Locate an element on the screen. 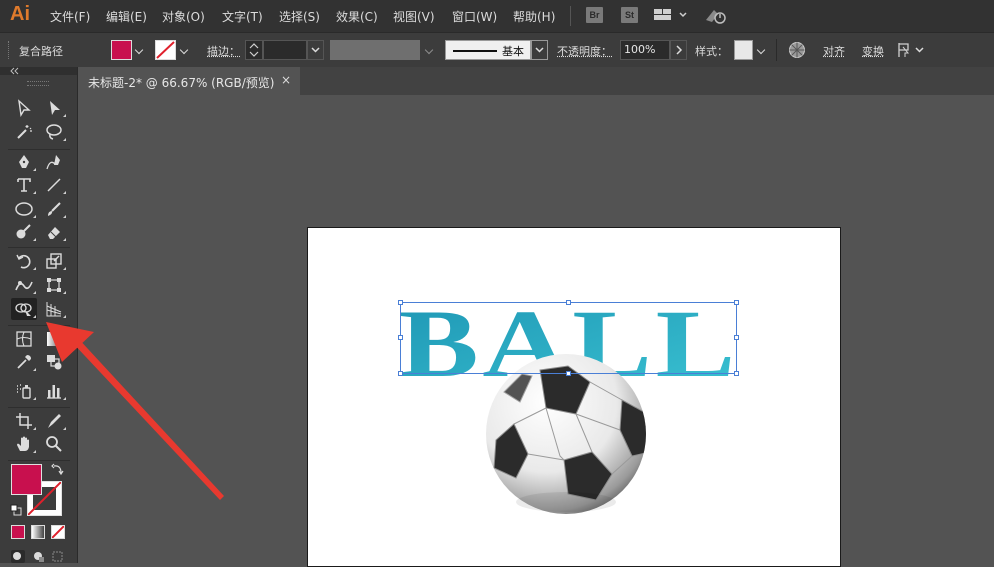 Image resolution: width=994 pixels, height=567 pixels. draw-normal-icon is located at coordinates (18, 556).